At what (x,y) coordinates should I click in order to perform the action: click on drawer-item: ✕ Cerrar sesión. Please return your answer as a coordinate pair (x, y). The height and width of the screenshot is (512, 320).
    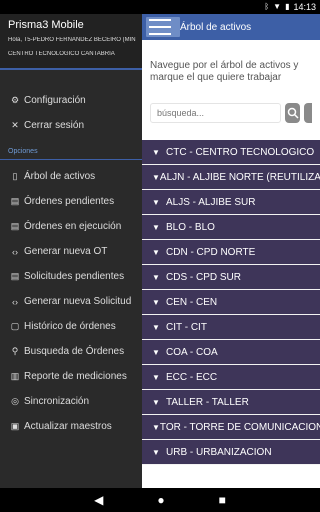
    Looking at the image, I should click on (71, 125).